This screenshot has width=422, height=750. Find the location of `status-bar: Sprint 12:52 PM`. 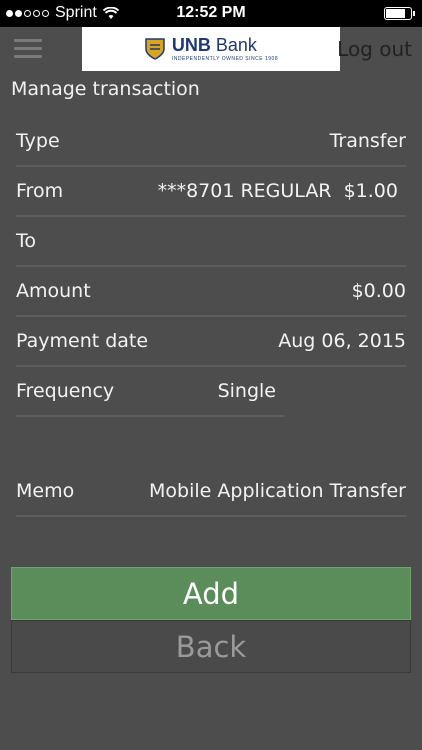

status-bar: Sprint 12:52 PM is located at coordinates (211, 13).